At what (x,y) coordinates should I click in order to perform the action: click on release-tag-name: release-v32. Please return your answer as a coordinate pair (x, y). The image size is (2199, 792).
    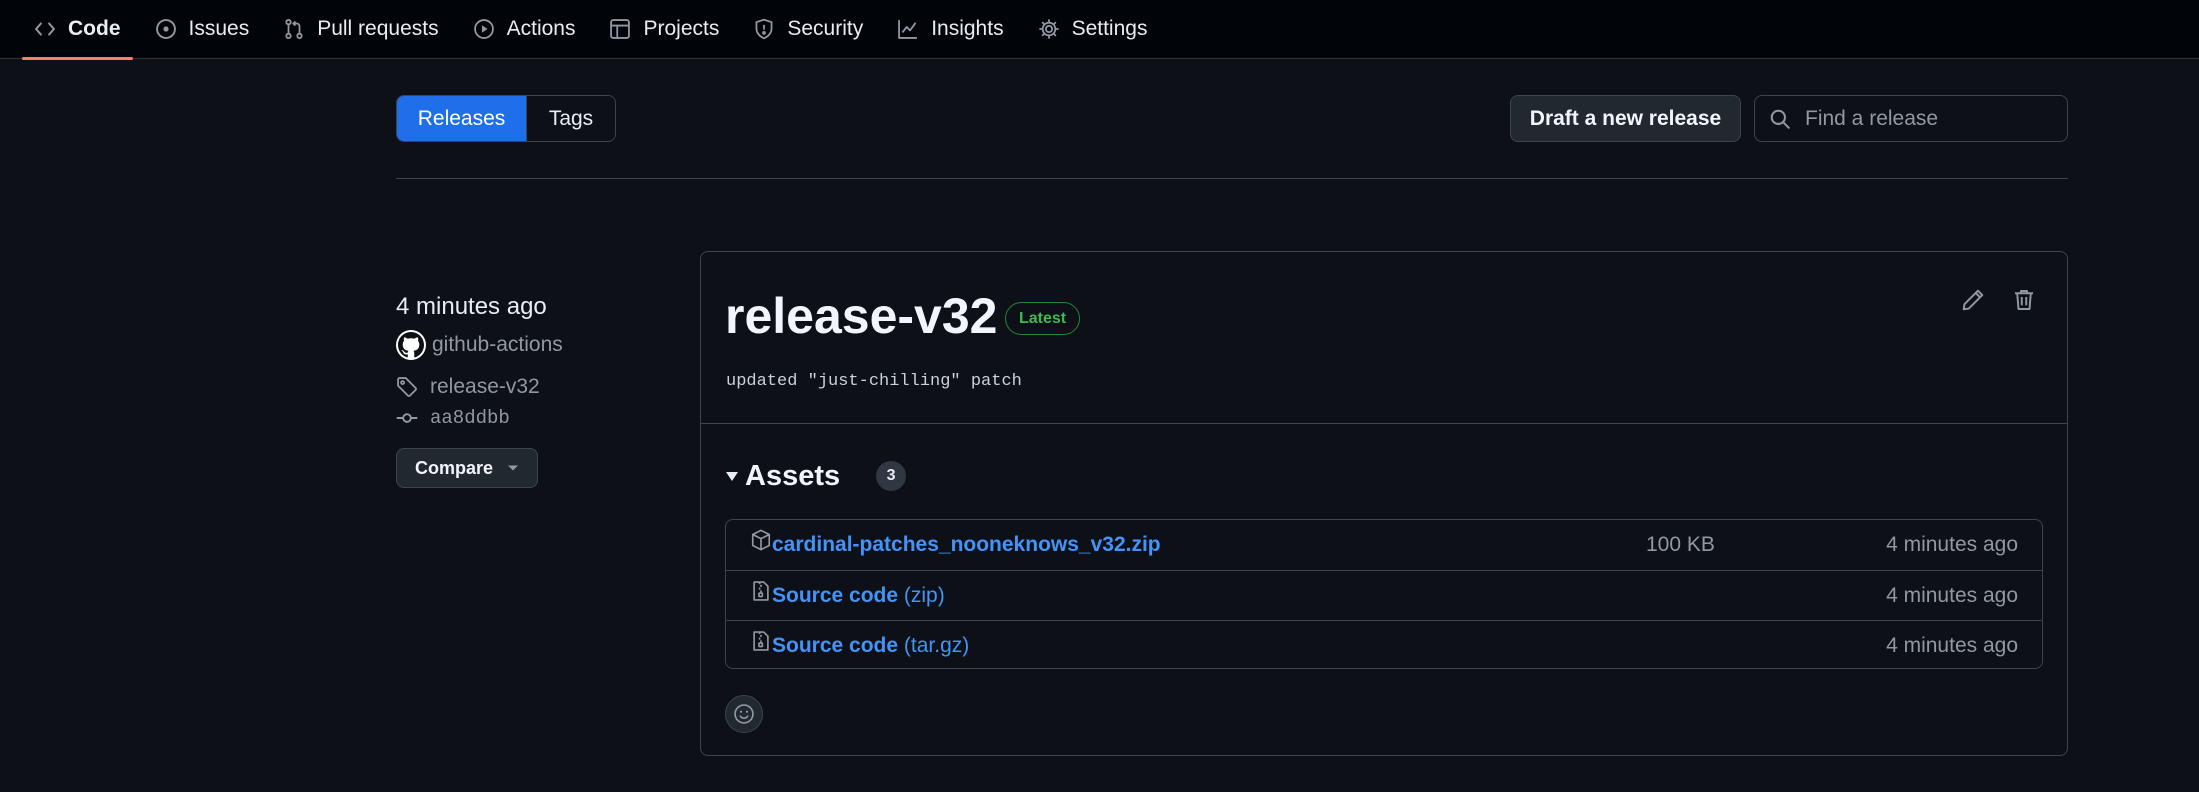
    Looking at the image, I should click on (485, 386).